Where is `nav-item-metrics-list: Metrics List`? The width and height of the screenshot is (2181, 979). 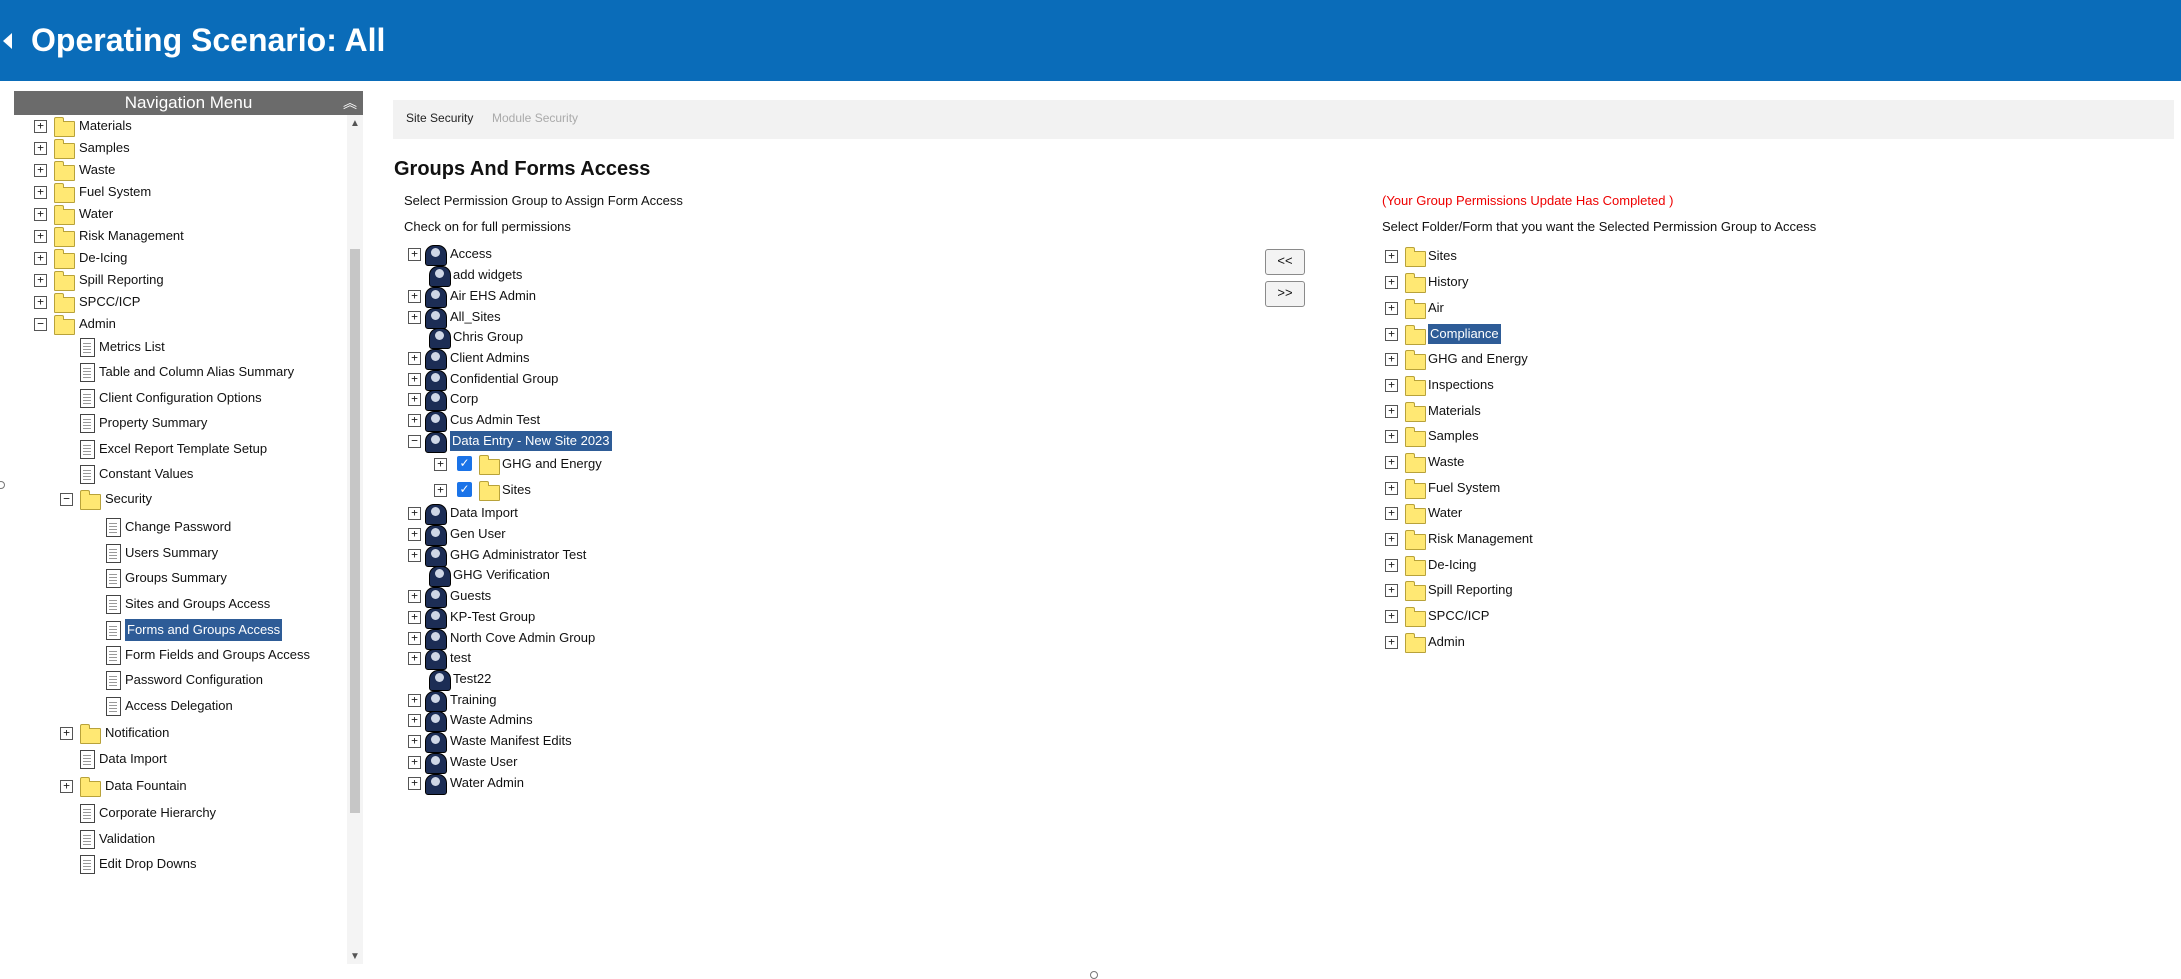 nav-item-metrics-list: Metrics List is located at coordinates (188, 347).